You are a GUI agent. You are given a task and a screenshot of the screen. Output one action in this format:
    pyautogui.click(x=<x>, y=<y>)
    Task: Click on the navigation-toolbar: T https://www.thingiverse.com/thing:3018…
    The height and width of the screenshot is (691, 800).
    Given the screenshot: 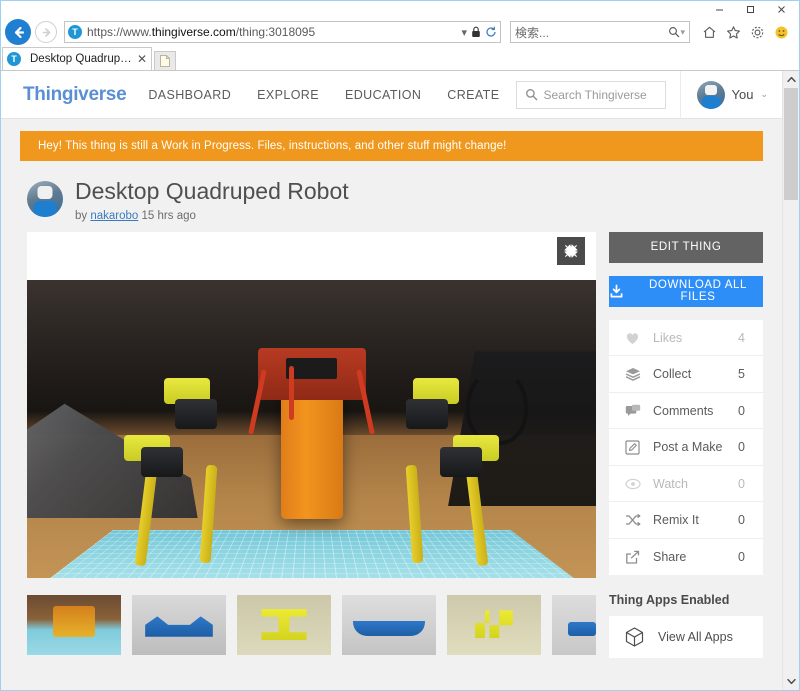 What is the action you would take?
    pyautogui.click(x=400, y=32)
    